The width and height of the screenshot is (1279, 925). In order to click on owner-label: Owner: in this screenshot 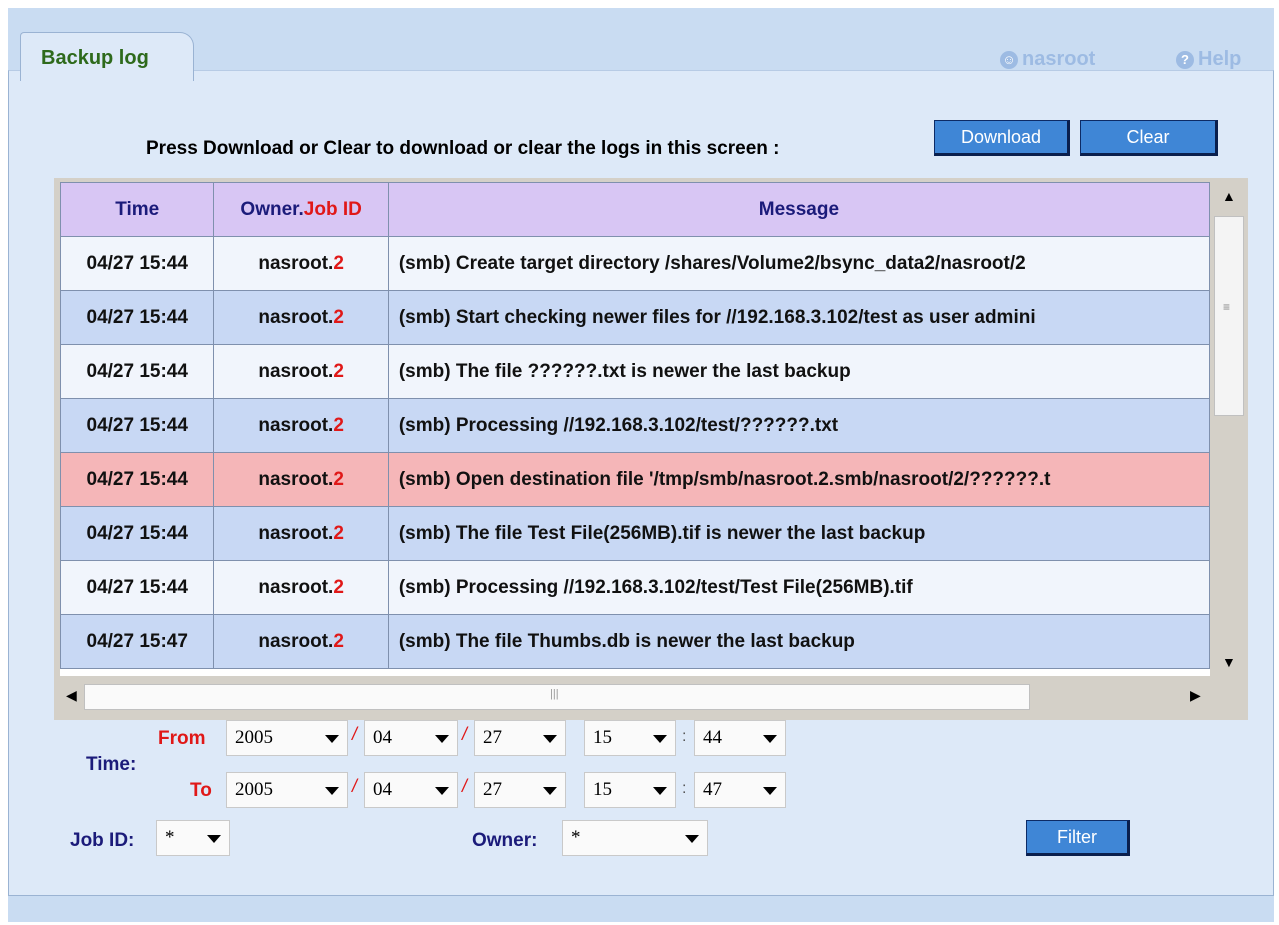, I will do `click(505, 840)`.